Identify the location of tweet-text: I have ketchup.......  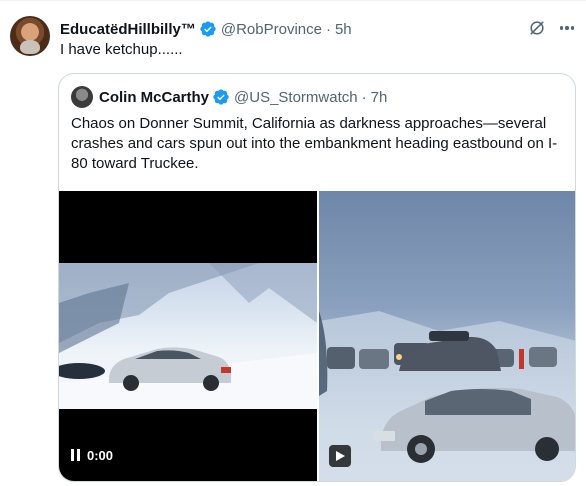
(121, 49).